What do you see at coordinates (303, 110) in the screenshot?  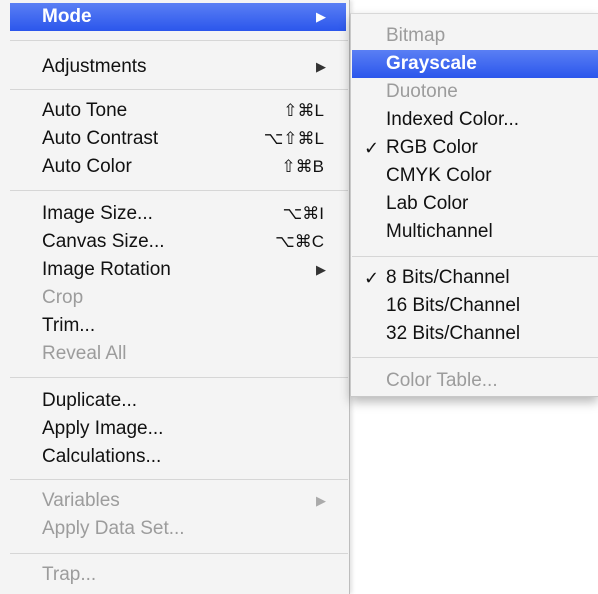 I see `keyboard-shortcut: ⇧⌘L` at bounding box center [303, 110].